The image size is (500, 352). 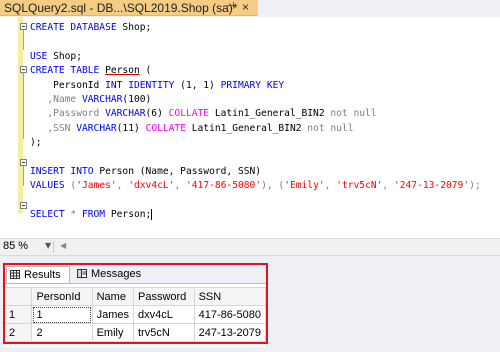 I want to click on chevron-down-icon: ▼, so click(x=48, y=245).